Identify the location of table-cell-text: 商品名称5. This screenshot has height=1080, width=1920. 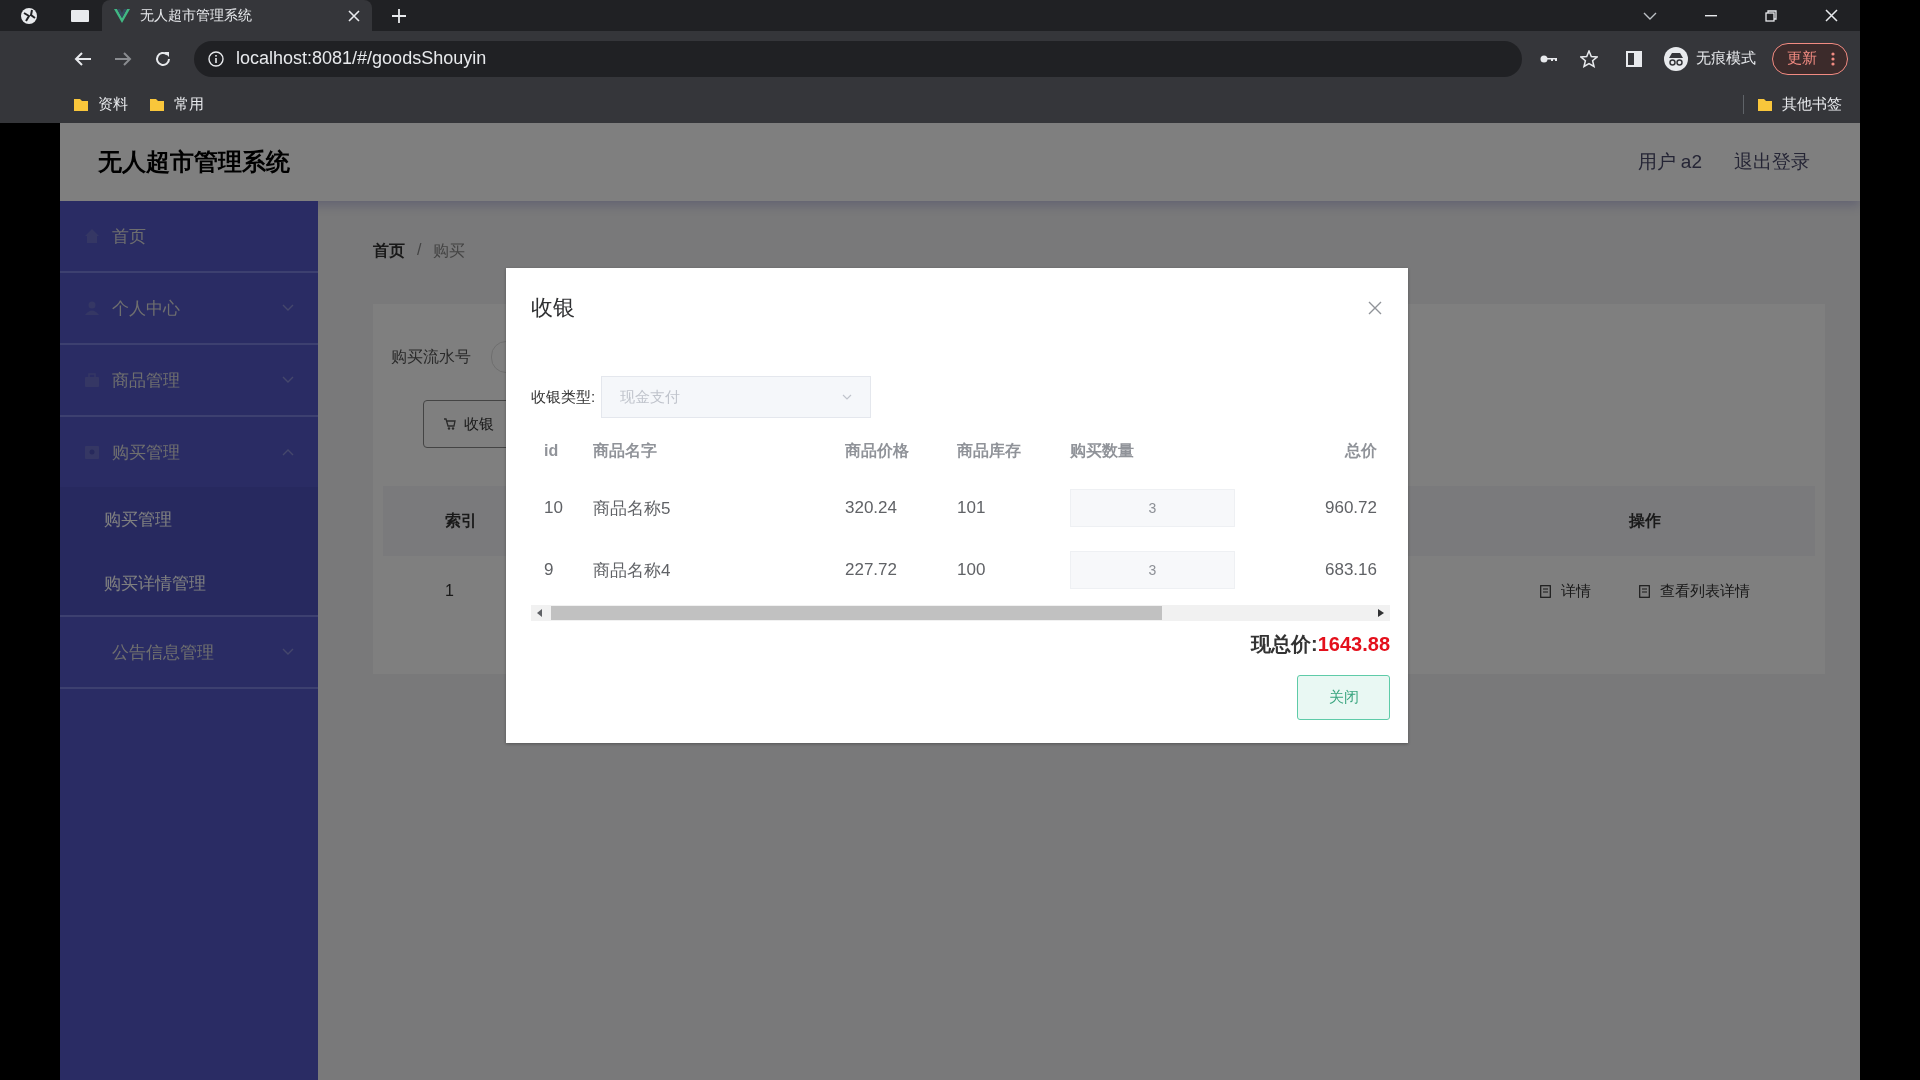
(632, 508).